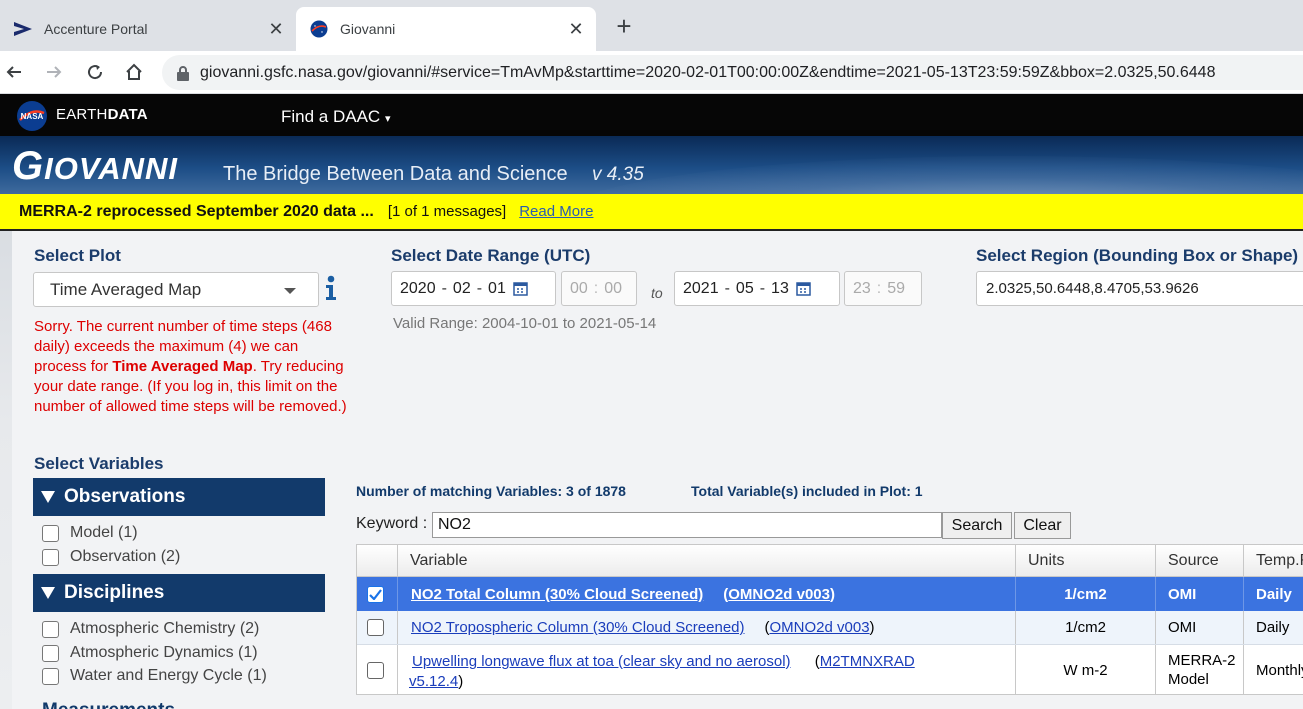 This screenshot has height=709, width=1303. Describe the element at coordinates (556, 211) in the screenshot. I see `read-more-link: Read More` at that location.